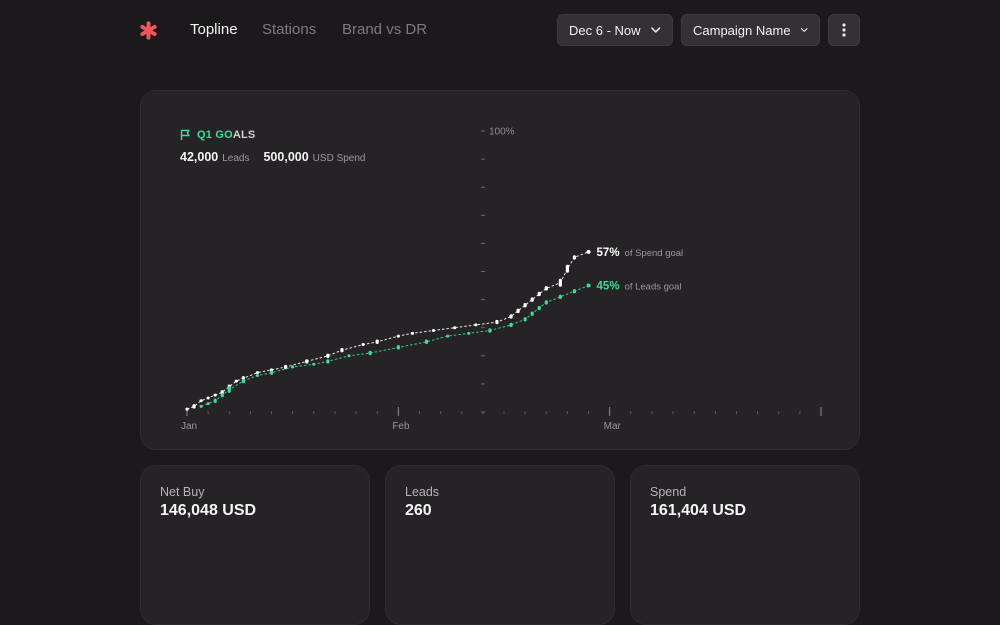  I want to click on date-range-label: Dec 6 - Now, so click(605, 30).